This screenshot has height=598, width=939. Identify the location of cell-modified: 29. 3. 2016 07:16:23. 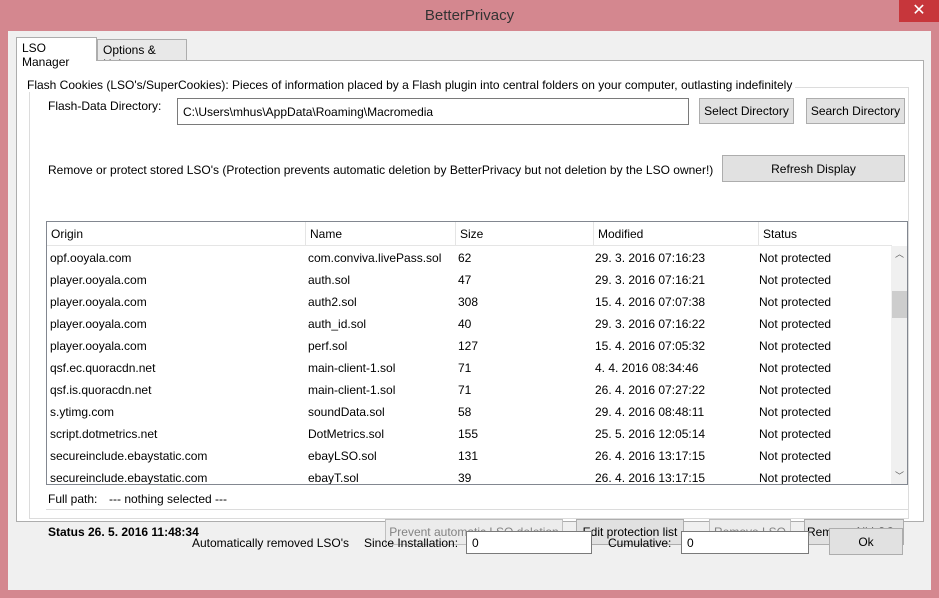
(650, 258).